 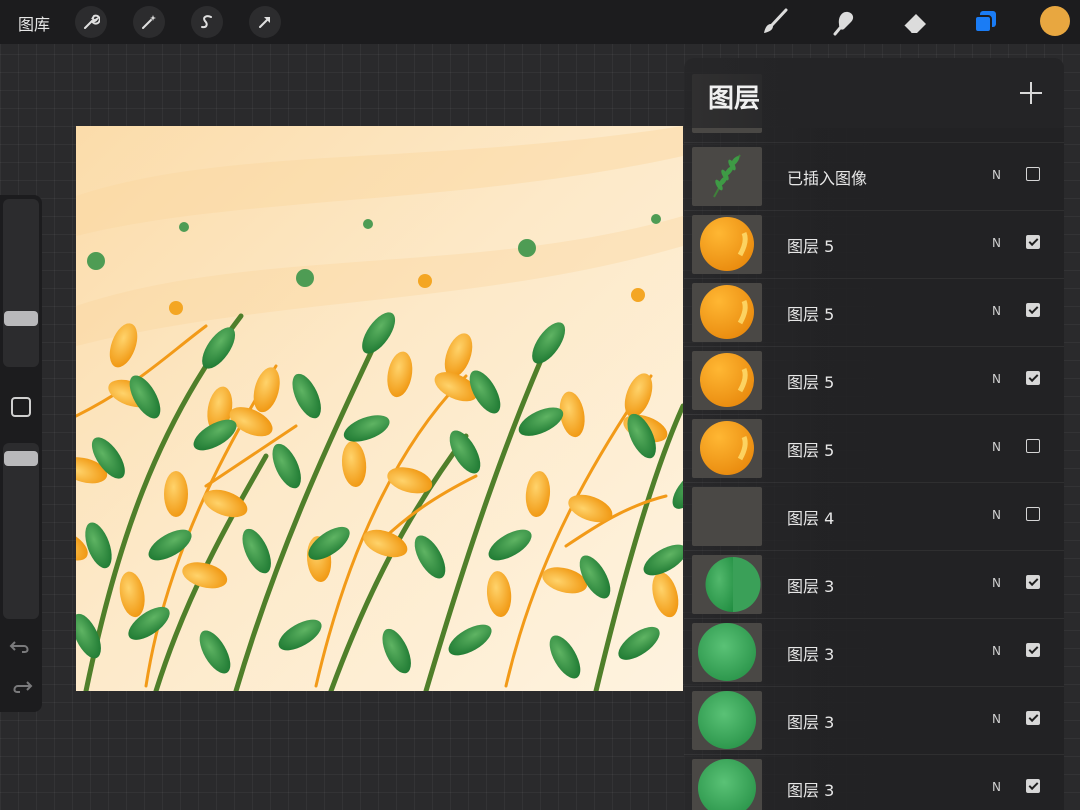 I want to click on opacity-slider, so click(x=21, y=531).